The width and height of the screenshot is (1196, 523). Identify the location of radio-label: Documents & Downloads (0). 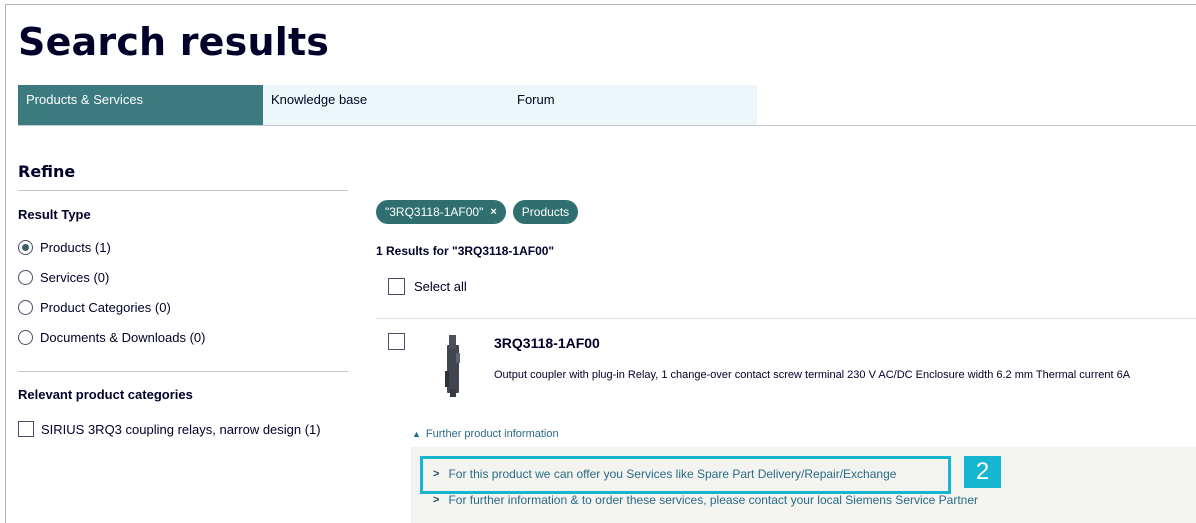
(123, 337).